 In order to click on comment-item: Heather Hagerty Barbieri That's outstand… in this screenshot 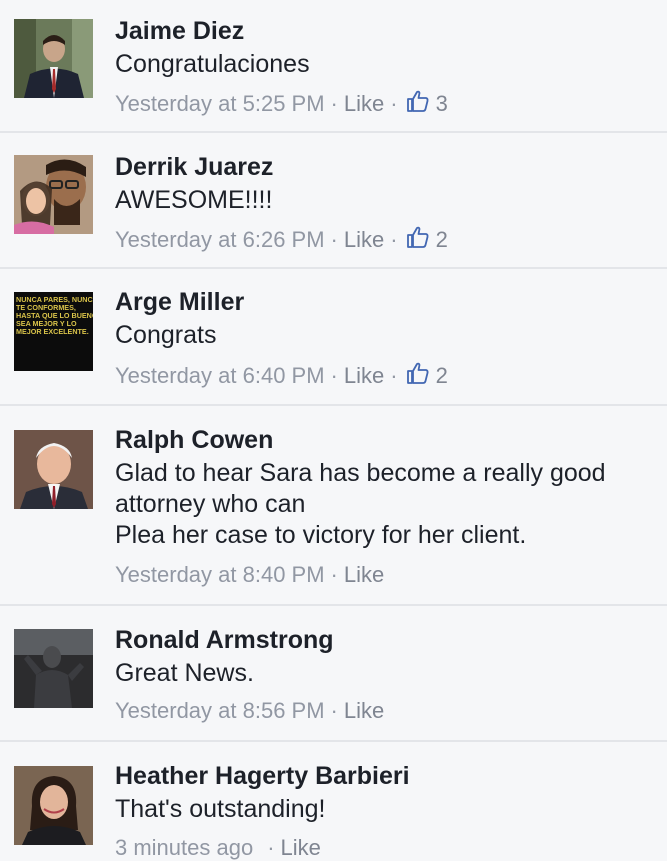, I will do `click(333, 801)`.